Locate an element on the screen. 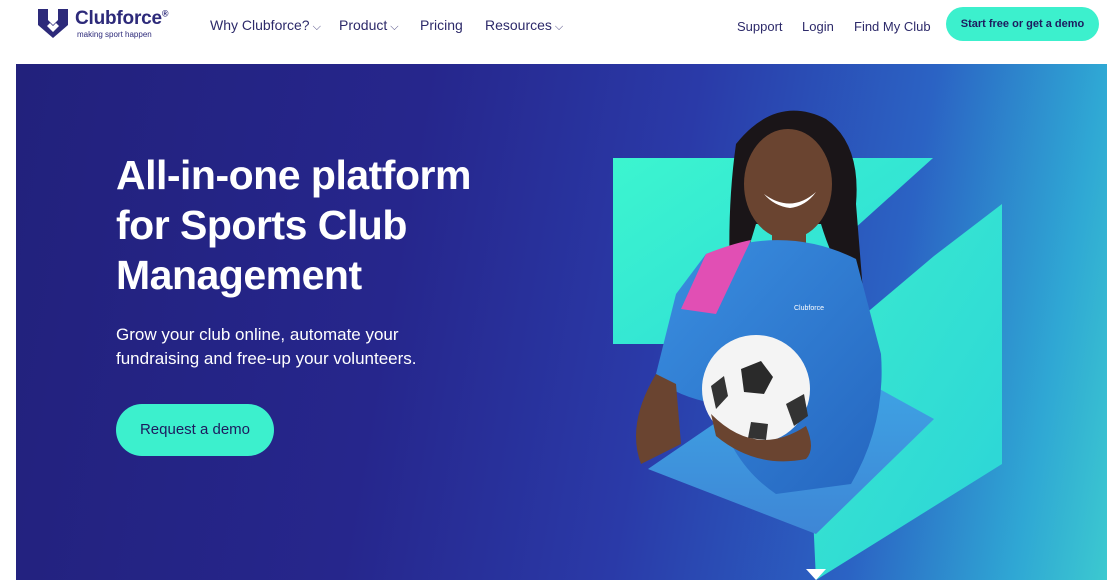 This screenshot has height=588, width=1107. nav-support: Support is located at coordinates (760, 26).